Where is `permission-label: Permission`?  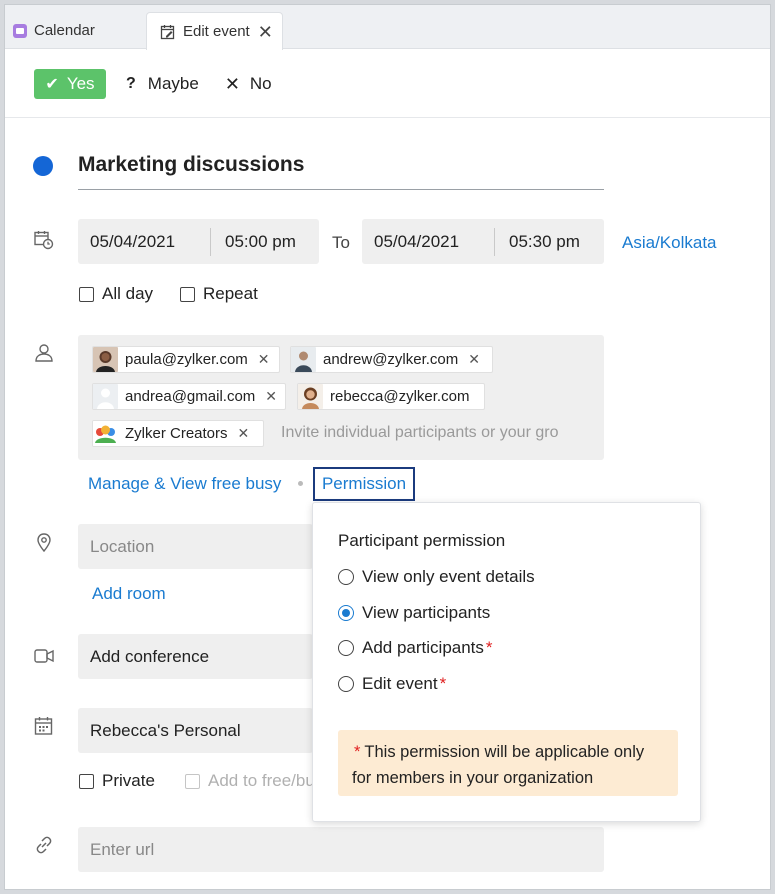
permission-label: Permission is located at coordinates (364, 483).